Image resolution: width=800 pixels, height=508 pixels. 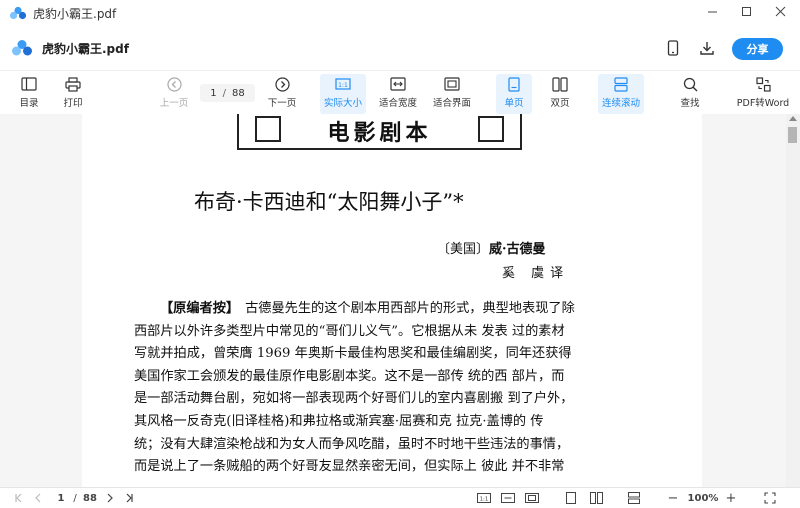 What do you see at coordinates (200, 308) in the screenshot?
I see `editor-note-lead: 【原编者按】` at bounding box center [200, 308].